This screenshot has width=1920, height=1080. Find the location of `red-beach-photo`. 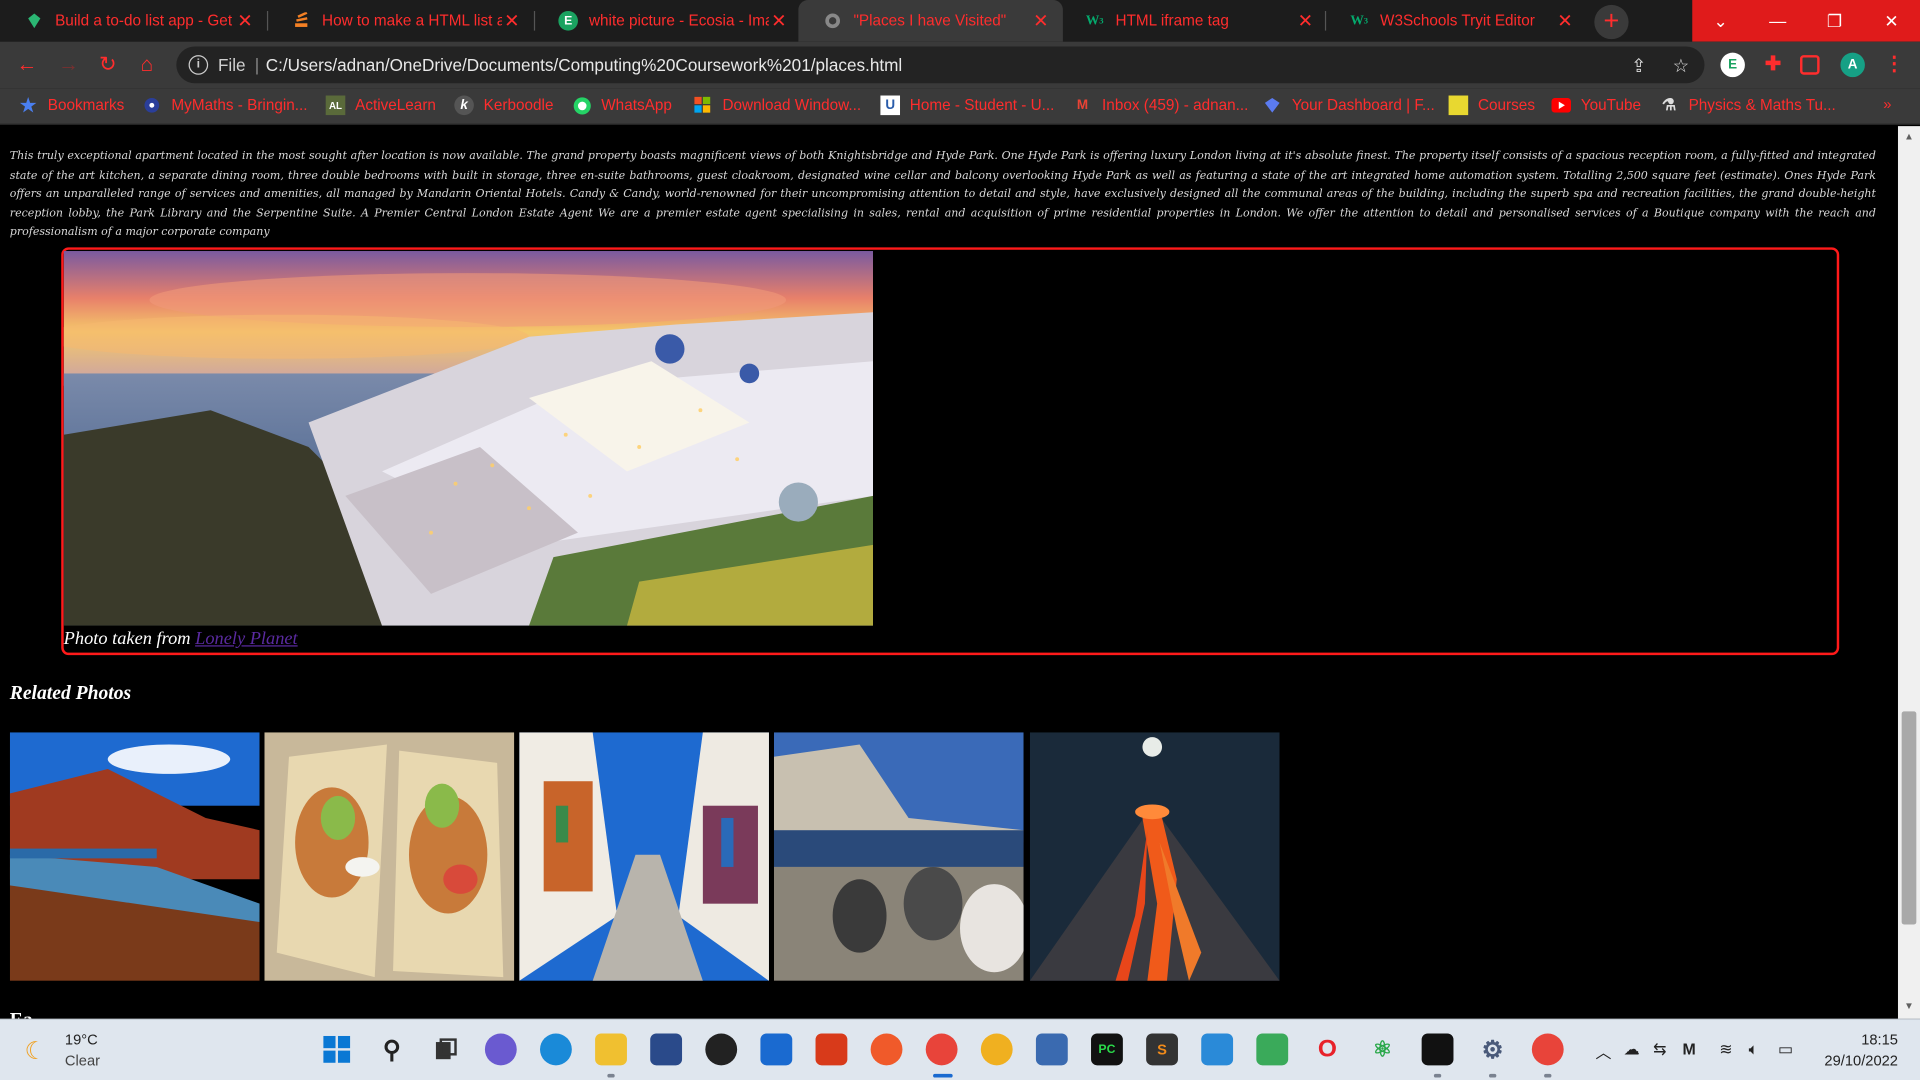

red-beach-photo is located at coordinates (134, 856).